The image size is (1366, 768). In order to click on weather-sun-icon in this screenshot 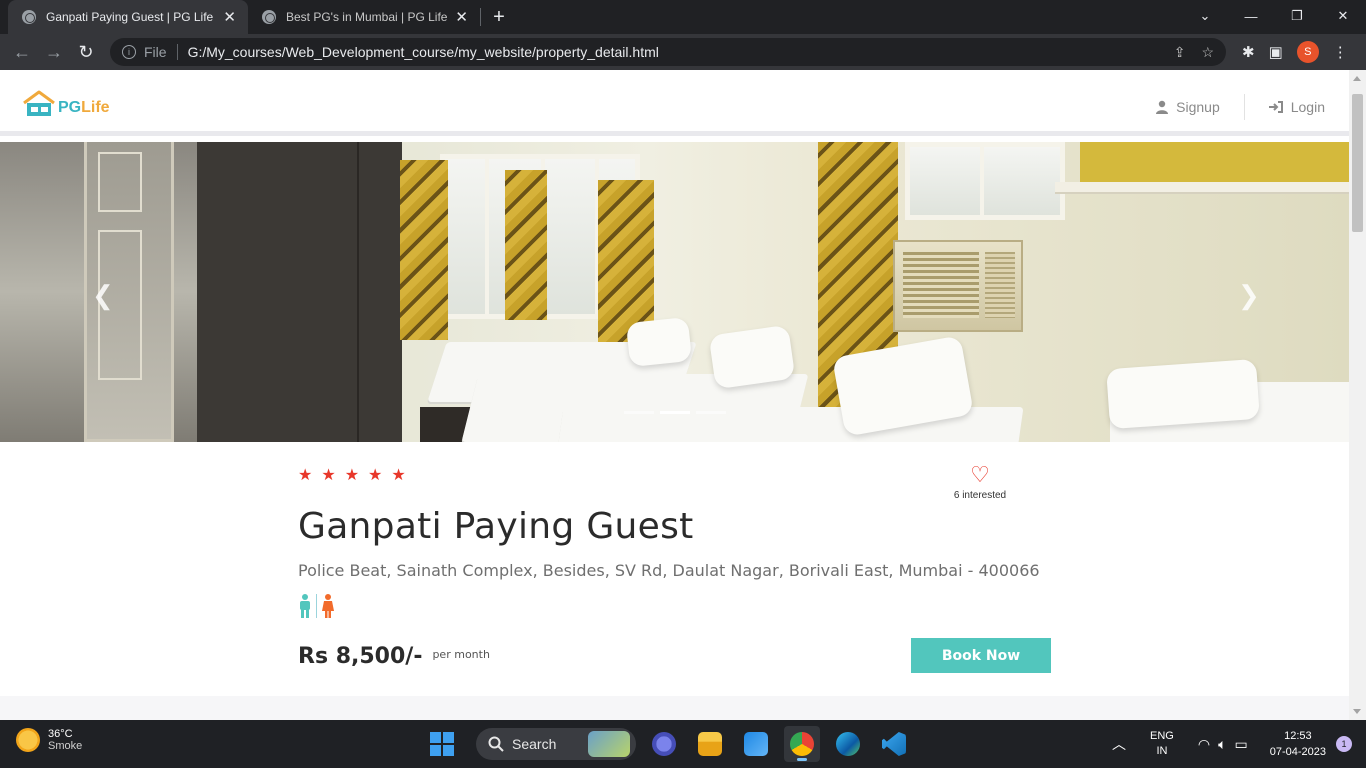, I will do `click(28, 740)`.